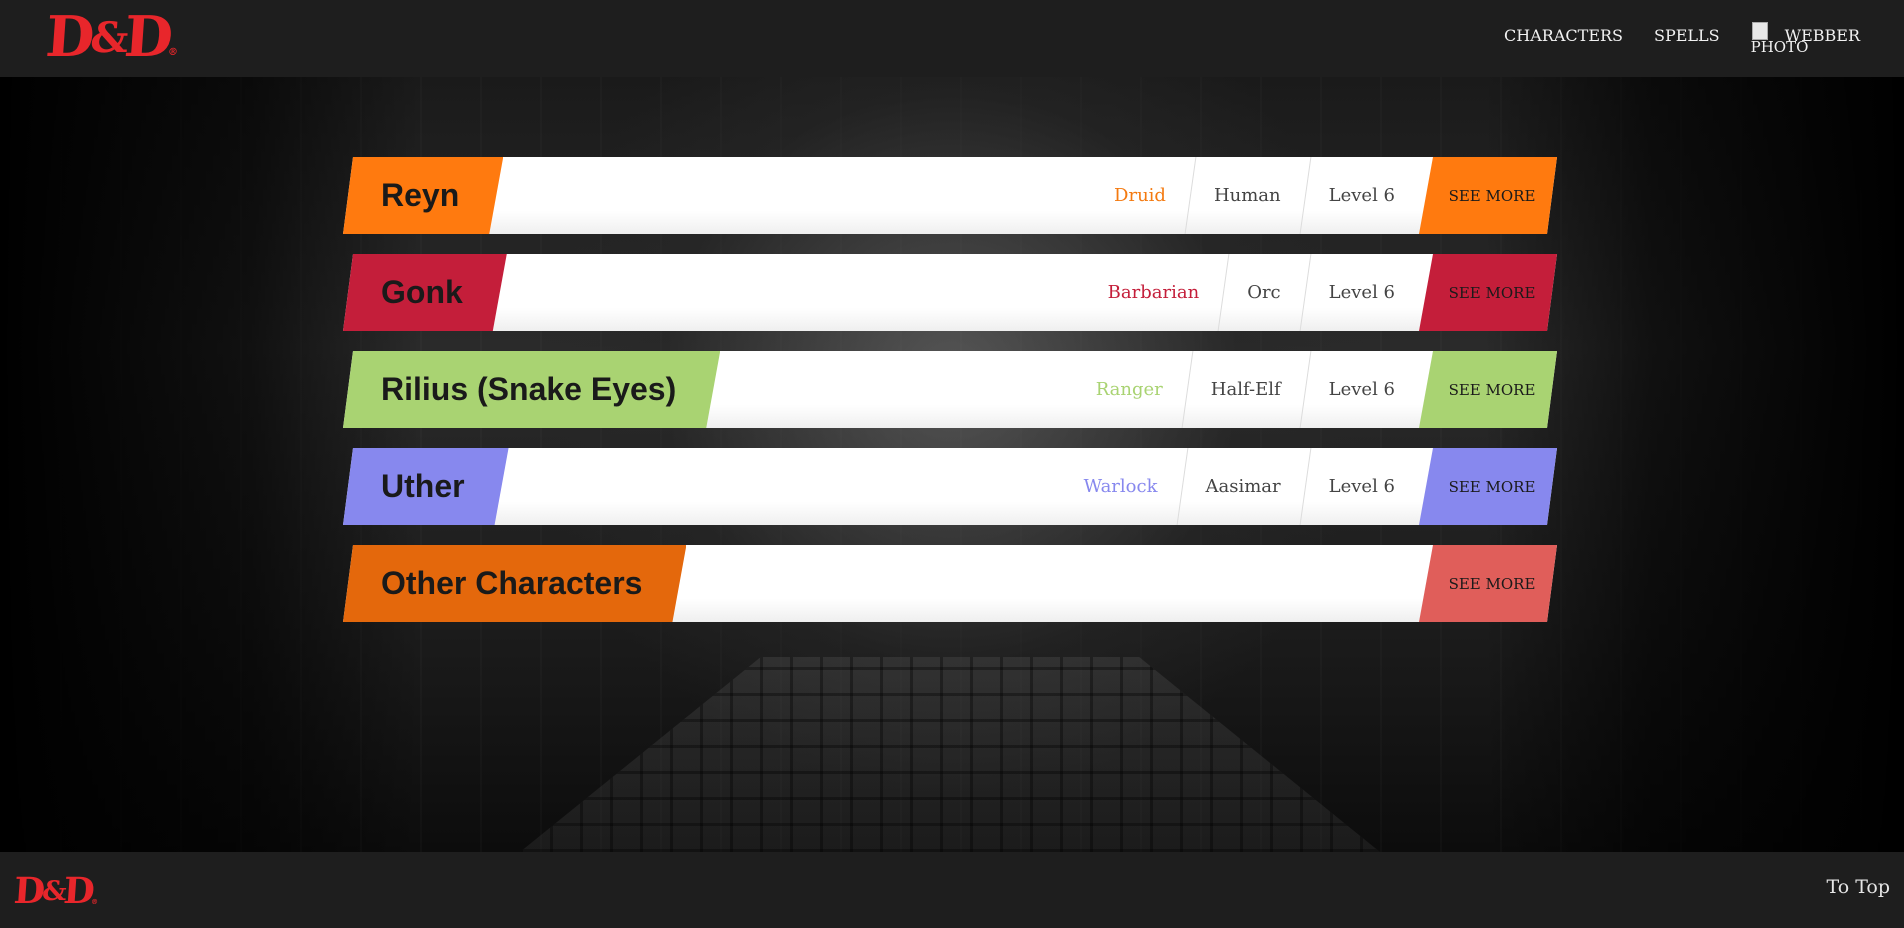  I want to click on footer-dnd-logo: D & D ®, so click(57, 891).